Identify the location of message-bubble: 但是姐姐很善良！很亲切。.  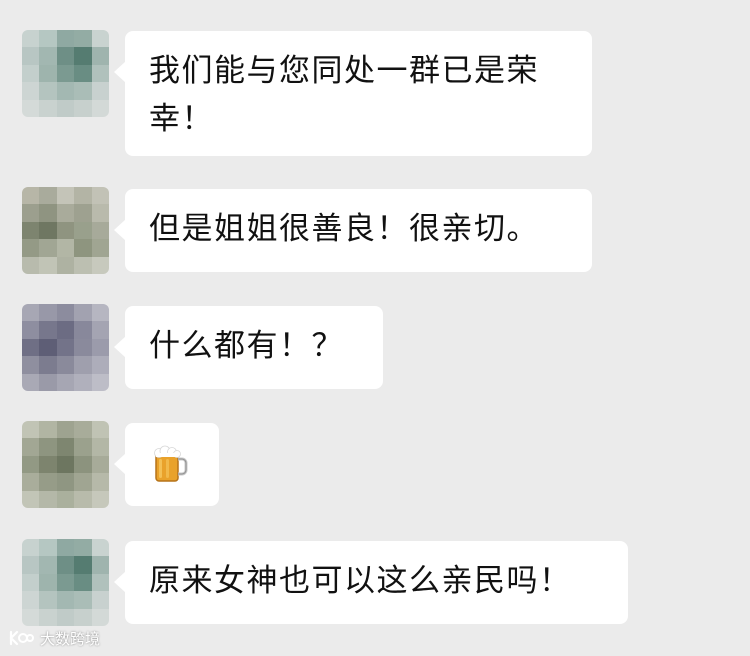
(353, 230).